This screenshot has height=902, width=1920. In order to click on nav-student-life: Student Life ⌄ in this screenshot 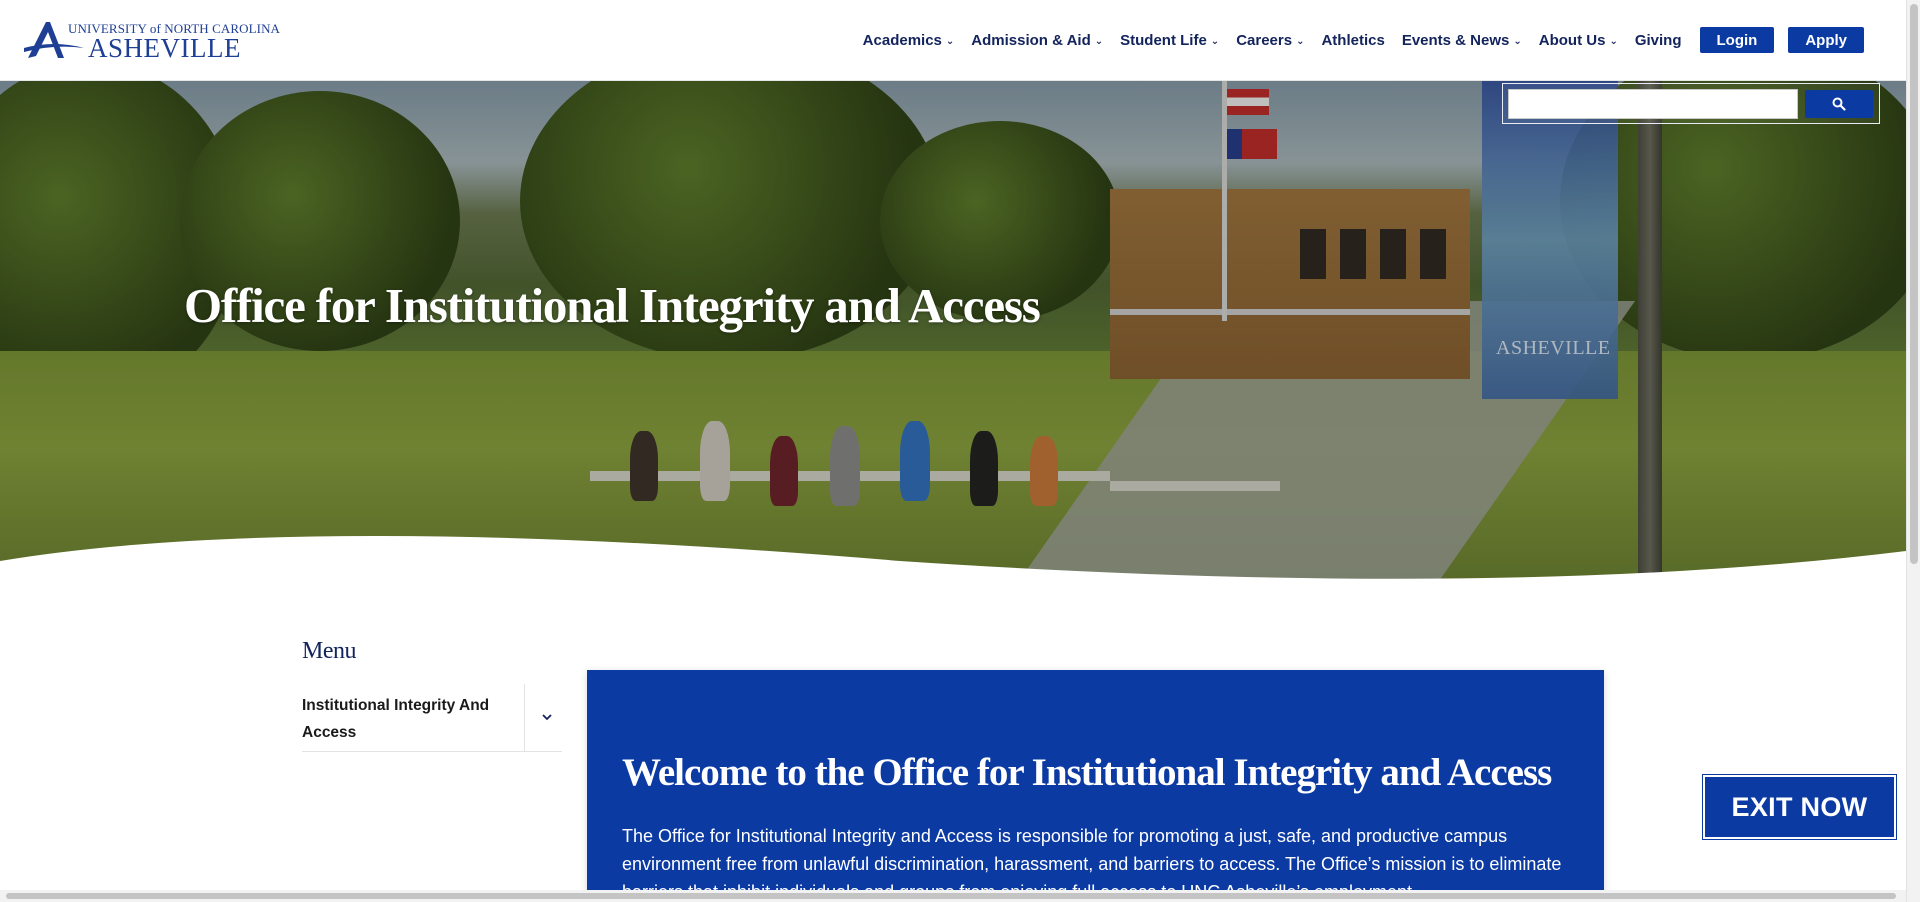, I will do `click(1169, 40)`.